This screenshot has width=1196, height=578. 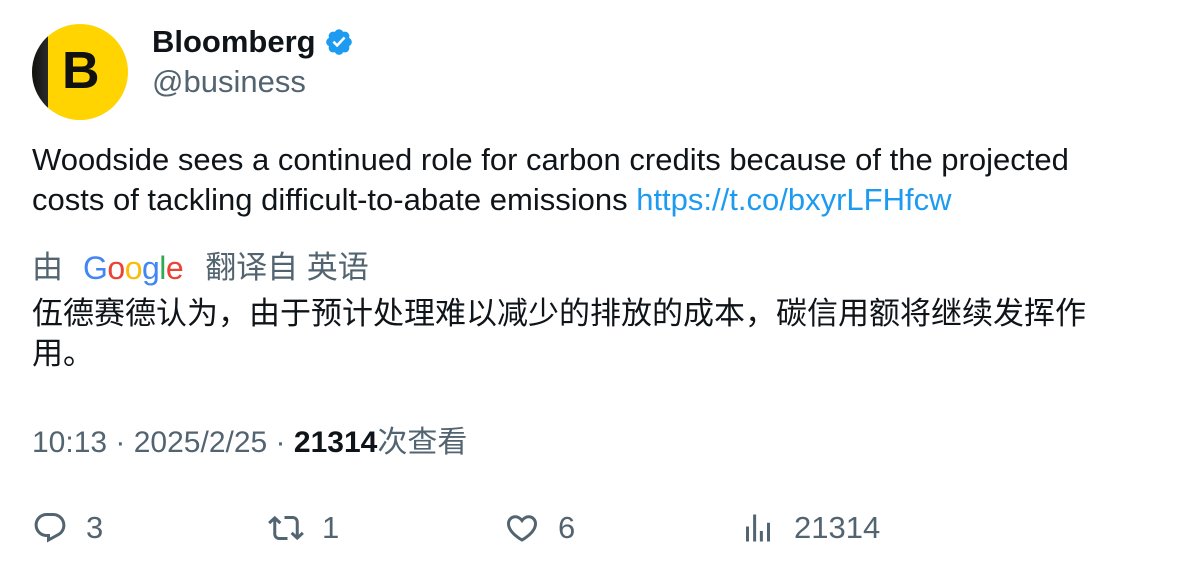 What do you see at coordinates (229, 82) in the screenshot?
I see `author-handle: @business` at bounding box center [229, 82].